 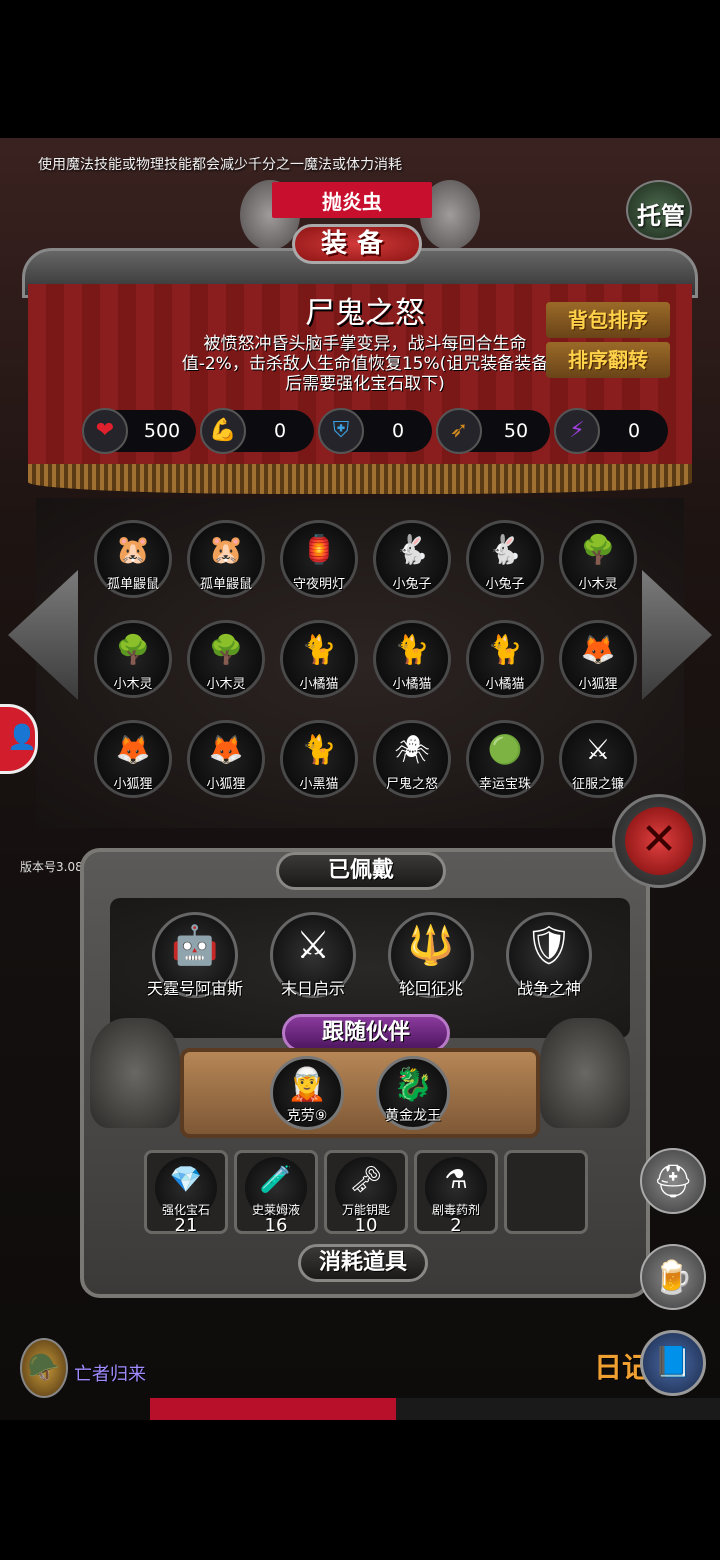 I want to click on companion-label: 克劳⑨, so click(x=307, y=1116).